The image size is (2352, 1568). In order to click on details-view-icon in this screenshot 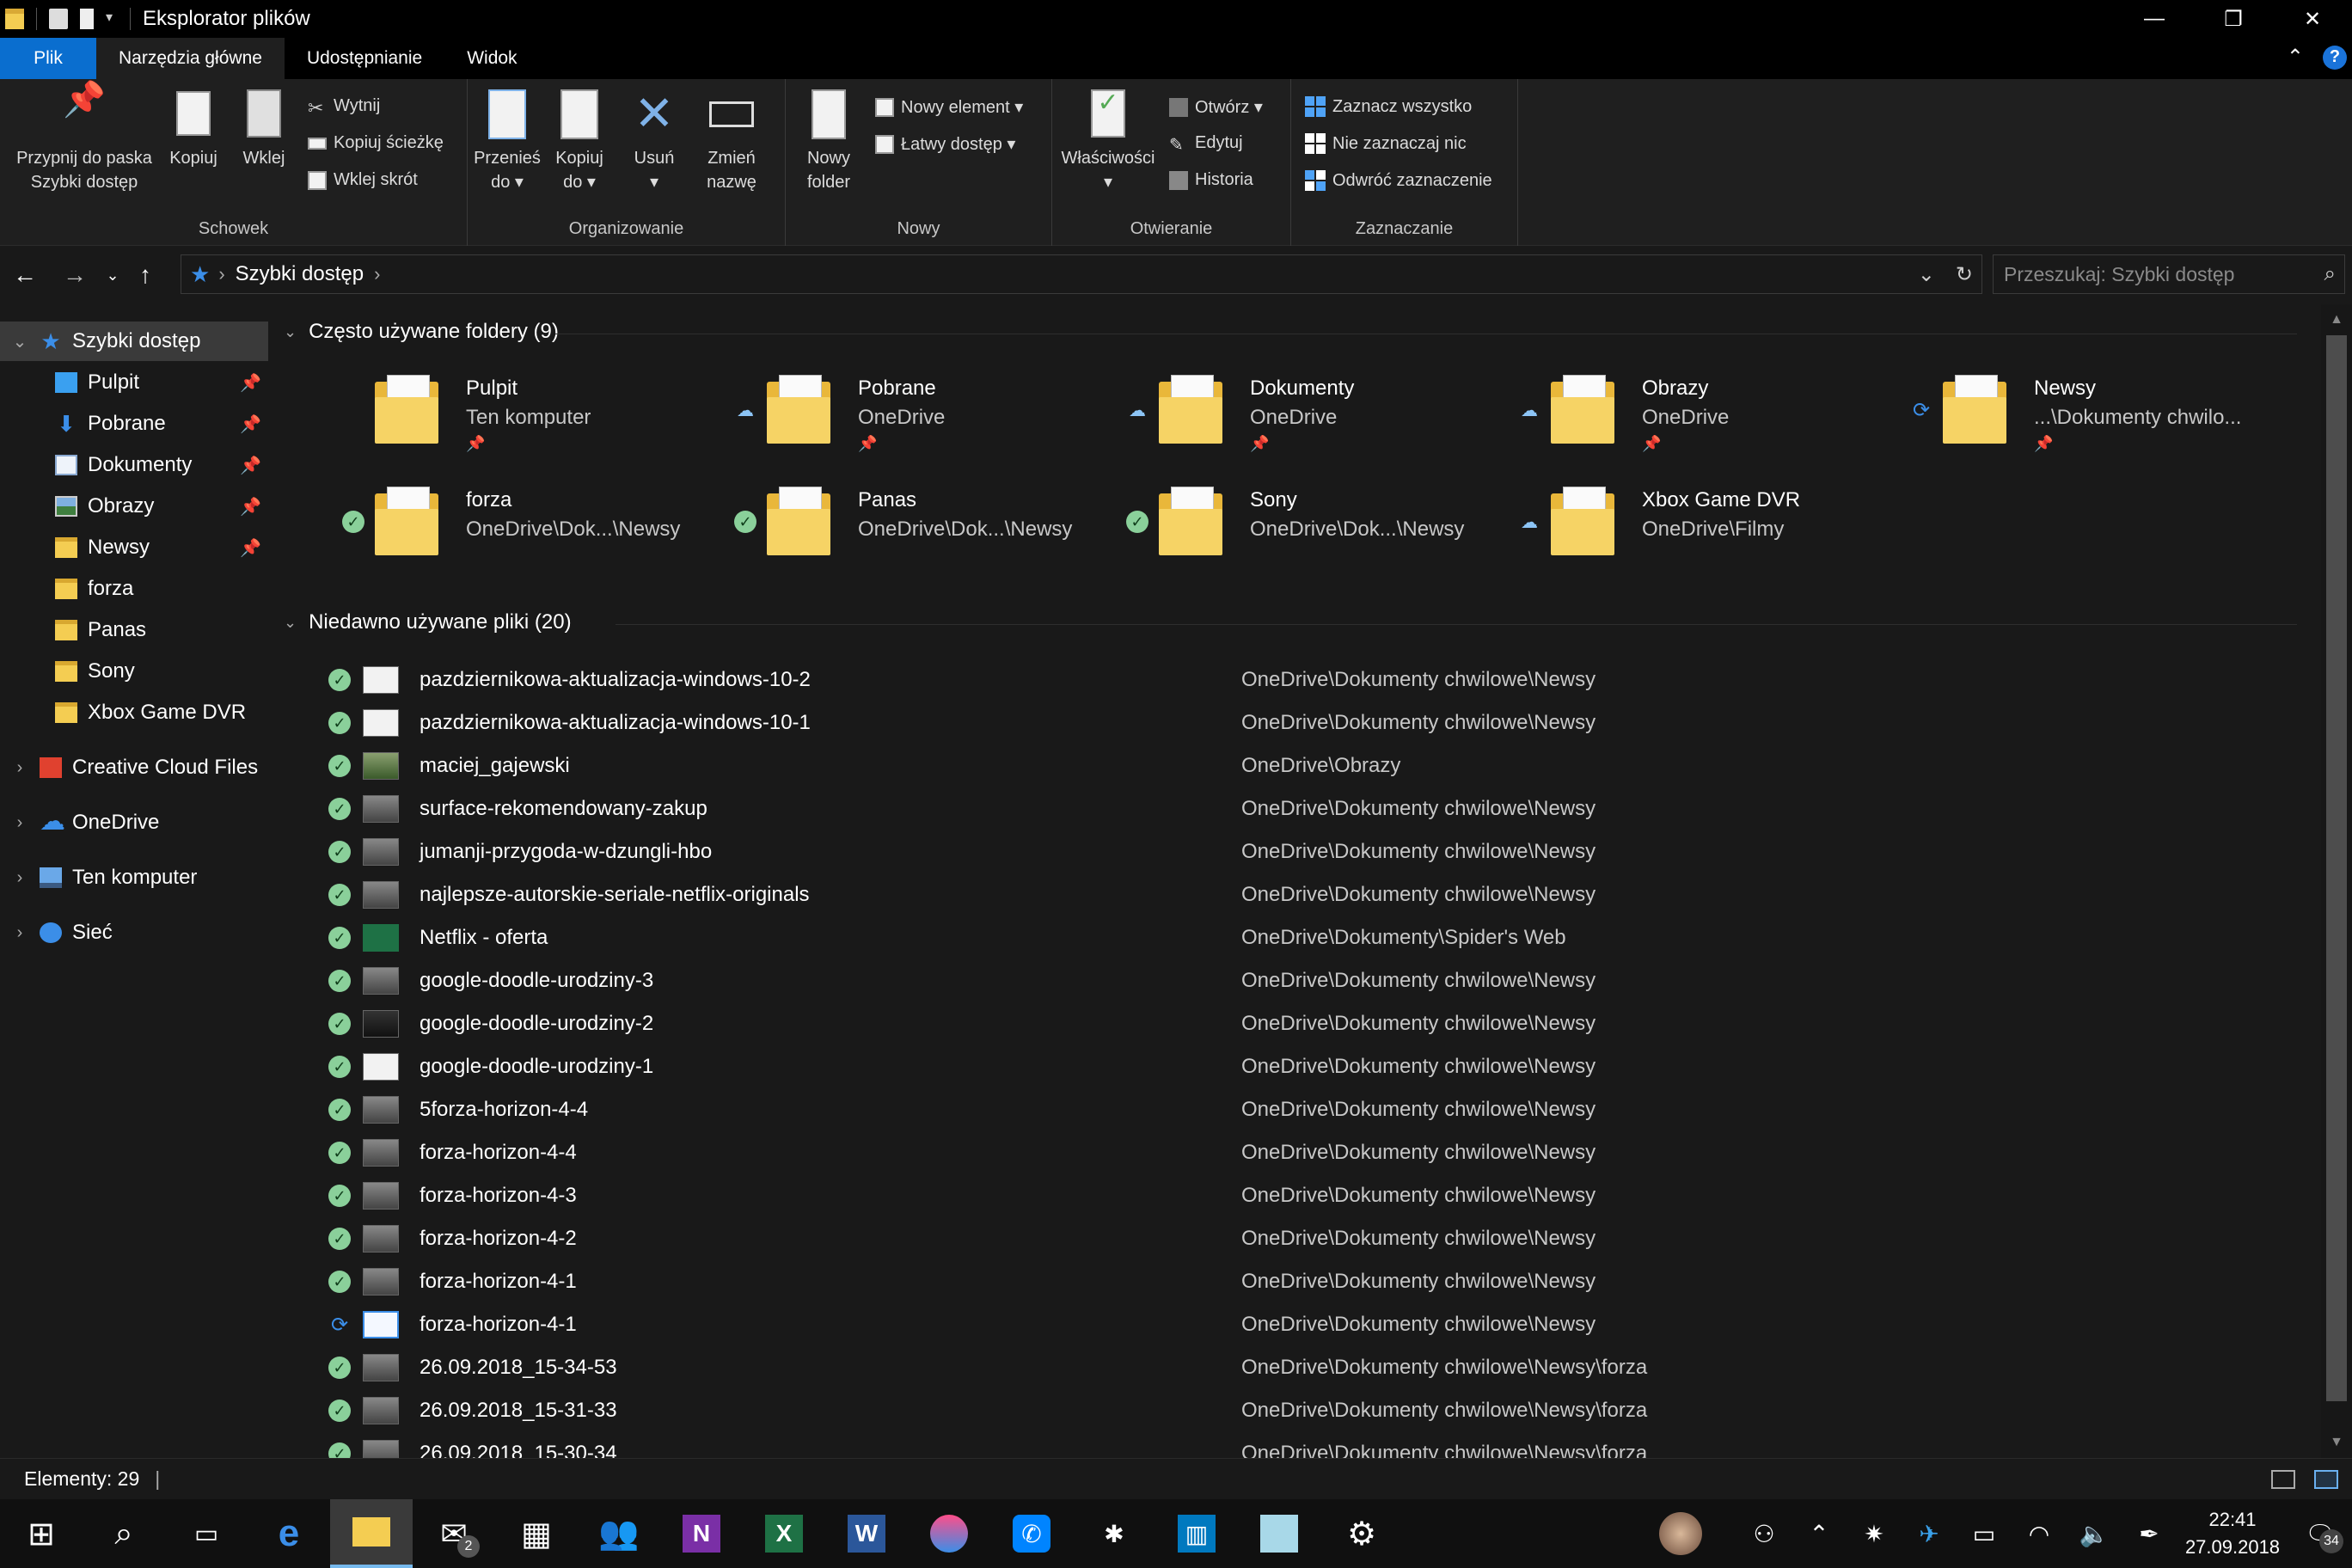, I will do `click(2283, 1479)`.